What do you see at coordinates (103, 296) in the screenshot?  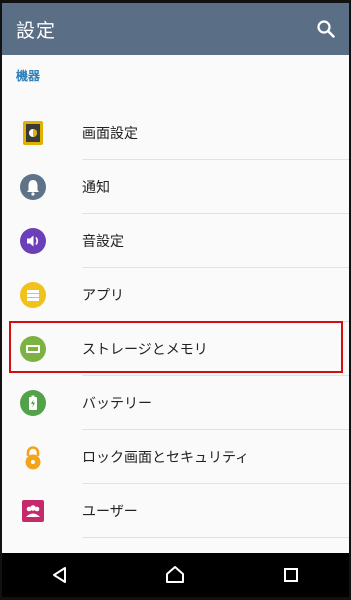 I see `setting-item-label: アプリ` at bounding box center [103, 296].